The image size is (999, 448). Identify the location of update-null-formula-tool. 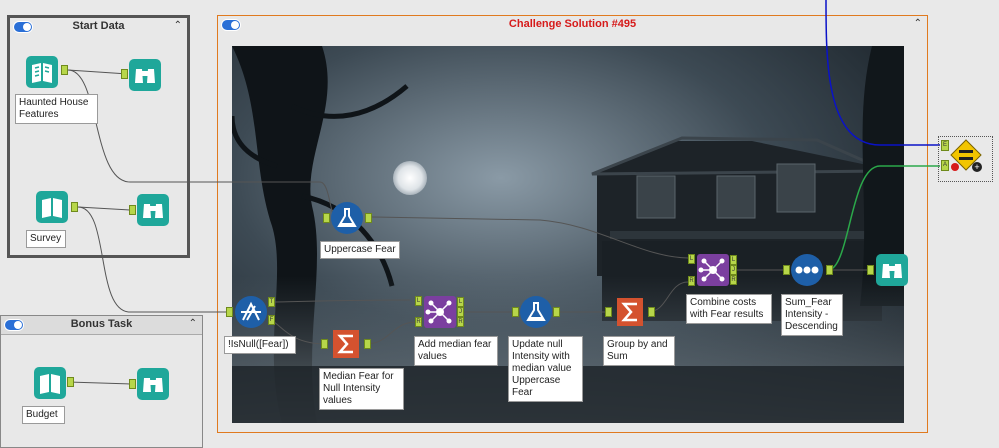
(536, 312).